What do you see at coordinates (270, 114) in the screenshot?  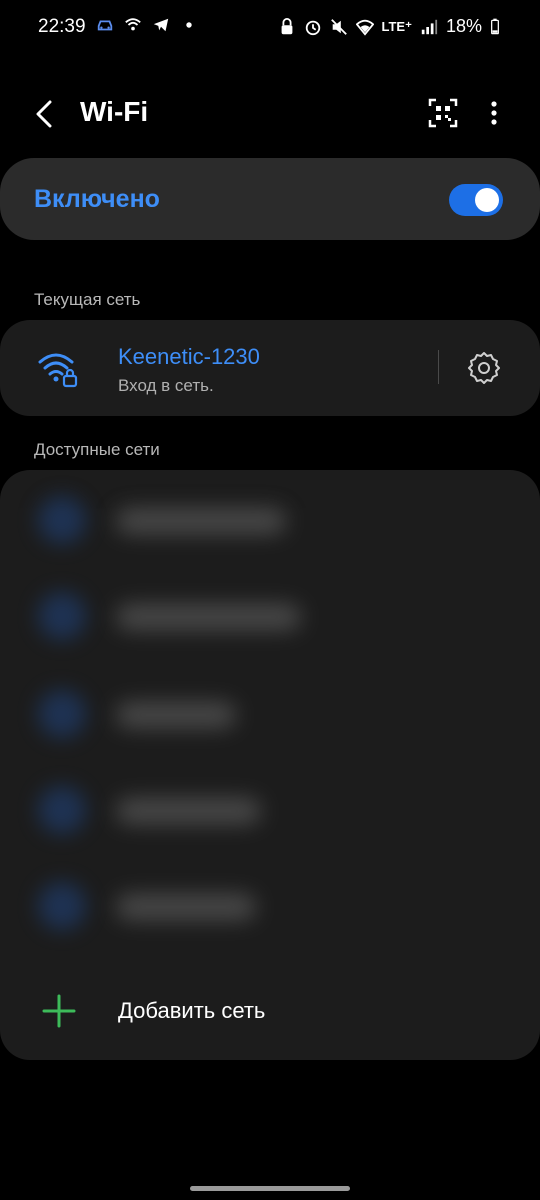 I see `app-header: Wi-Fi` at bounding box center [270, 114].